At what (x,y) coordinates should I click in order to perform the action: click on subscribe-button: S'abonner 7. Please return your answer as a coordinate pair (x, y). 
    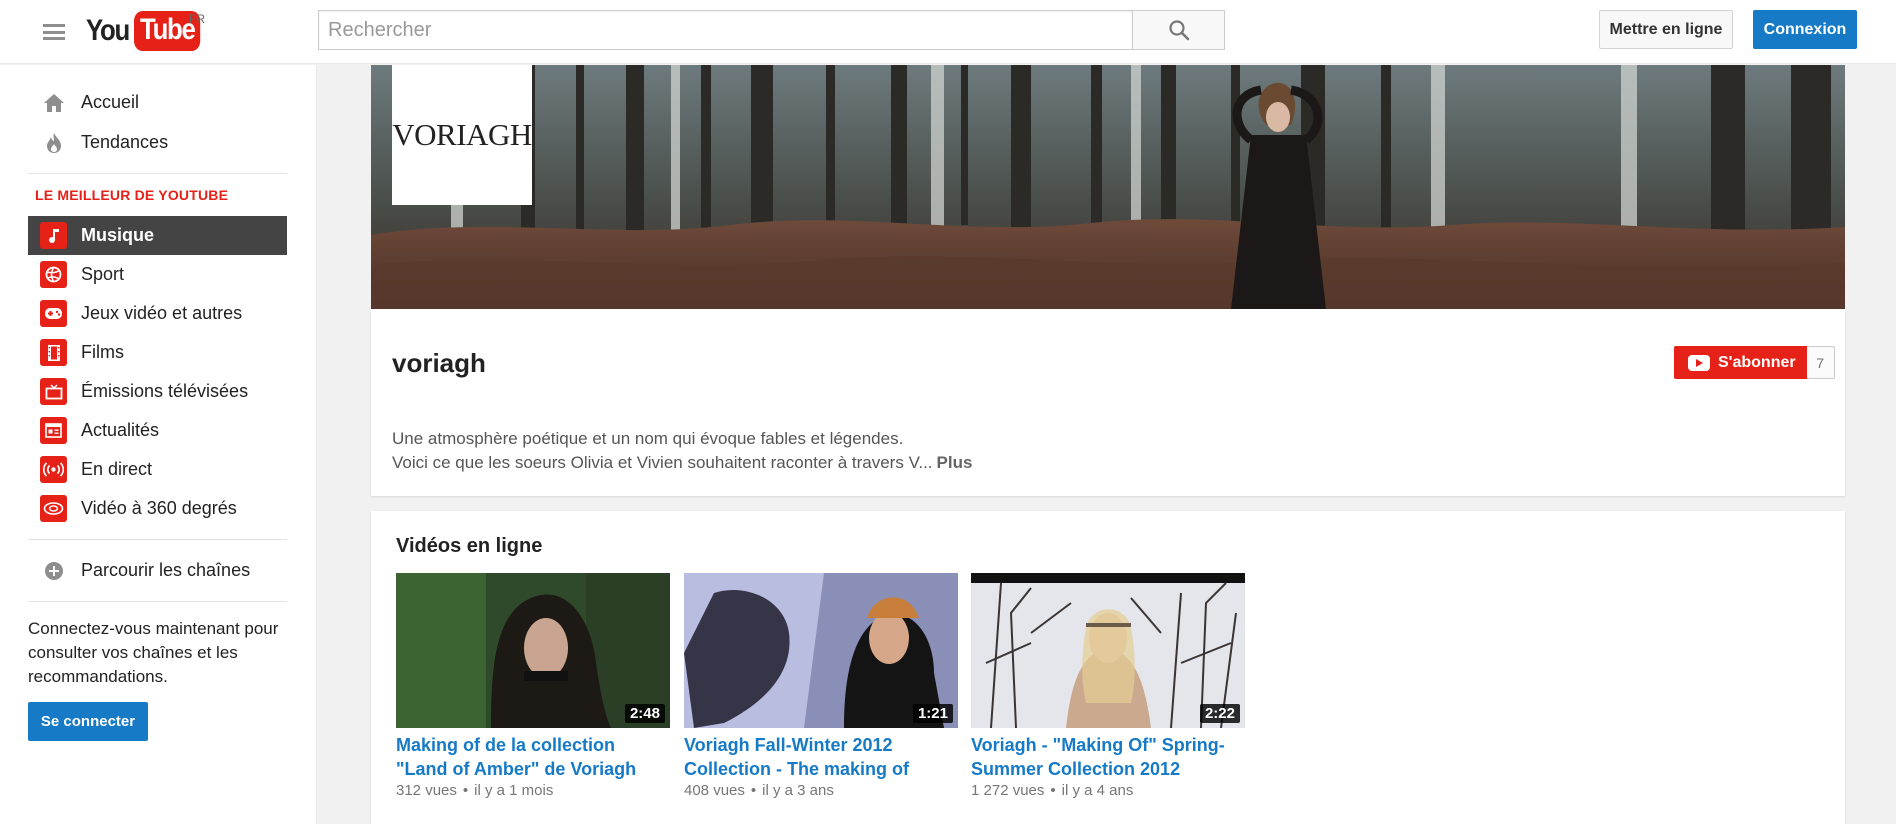
    Looking at the image, I should click on (1754, 362).